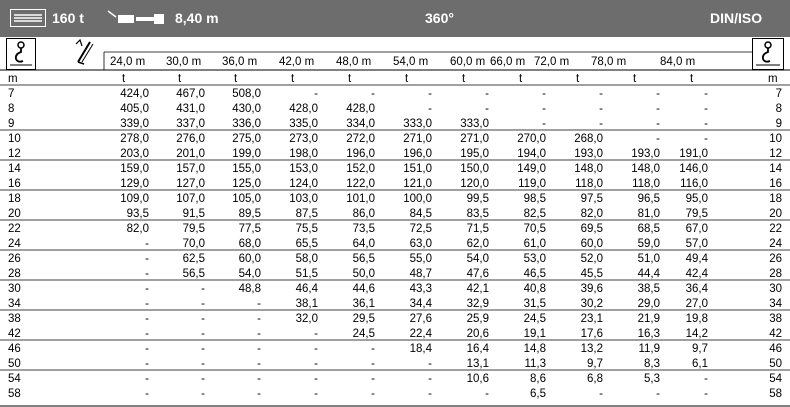 This screenshot has width=790, height=407. I want to click on load-cell: 100,0, so click(417, 199).